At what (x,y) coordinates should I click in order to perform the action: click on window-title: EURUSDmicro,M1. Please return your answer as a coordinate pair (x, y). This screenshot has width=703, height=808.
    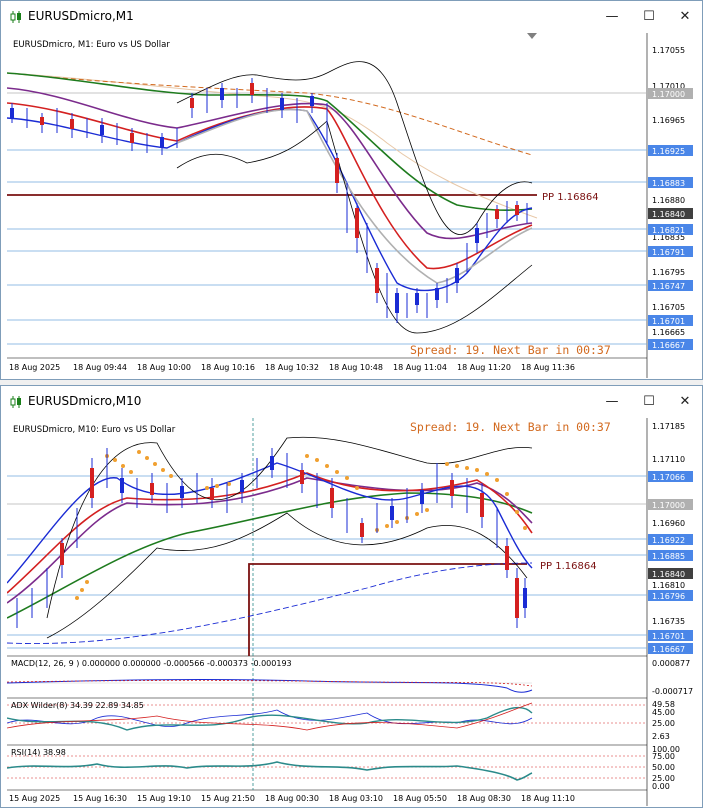
    Looking at the image, I should click on (81, 16).